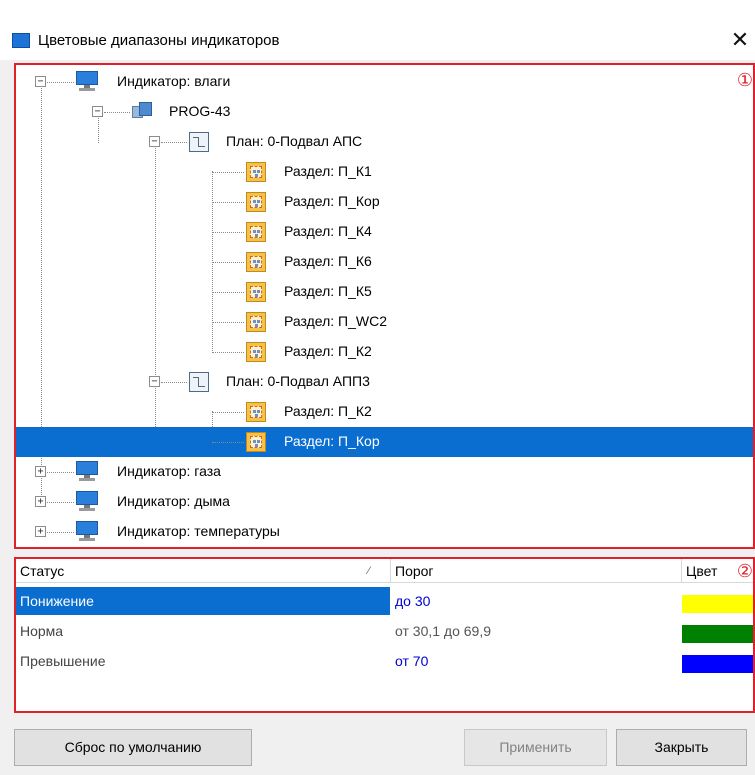 This screenshot has height=775, width=755. Describe the element at coordinates (328, 171) in the screenshot. I see `tree-item-label: Раздел: П_К1` at that location.